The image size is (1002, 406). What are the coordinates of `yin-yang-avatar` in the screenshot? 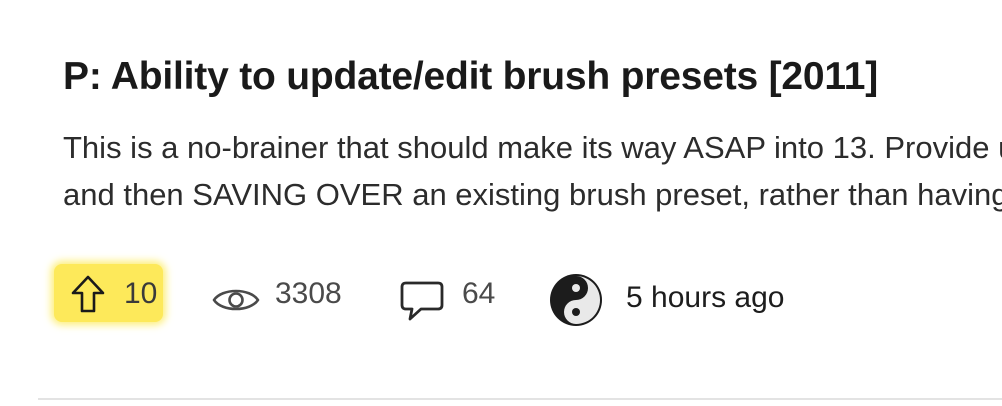 It's located at (576, 300).